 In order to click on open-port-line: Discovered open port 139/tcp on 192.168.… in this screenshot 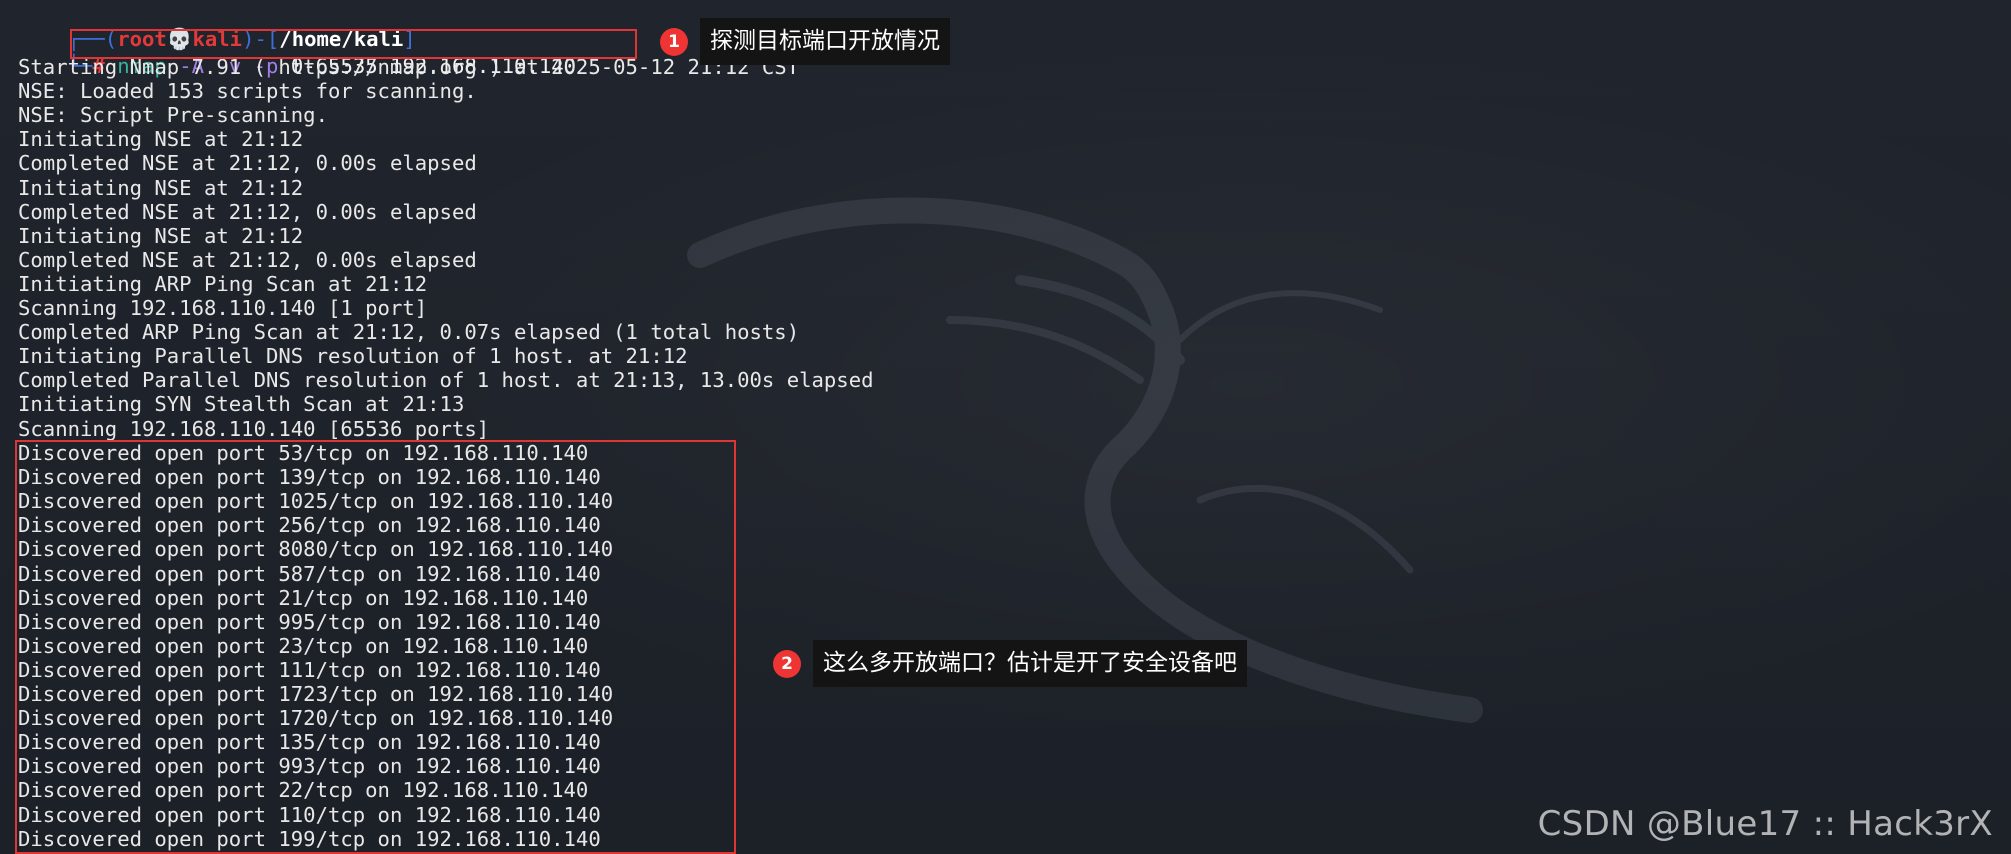, I will do `click(309, 477)`.